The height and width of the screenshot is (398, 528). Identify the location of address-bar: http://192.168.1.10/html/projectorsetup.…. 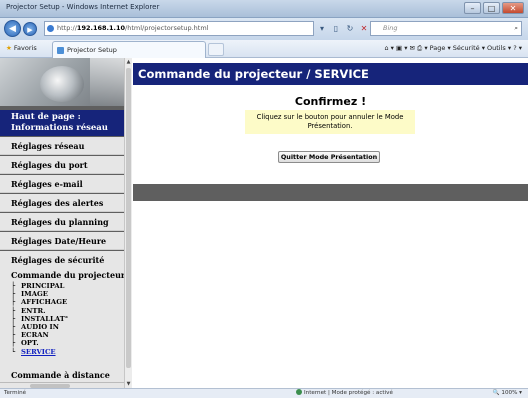
(179, 28).